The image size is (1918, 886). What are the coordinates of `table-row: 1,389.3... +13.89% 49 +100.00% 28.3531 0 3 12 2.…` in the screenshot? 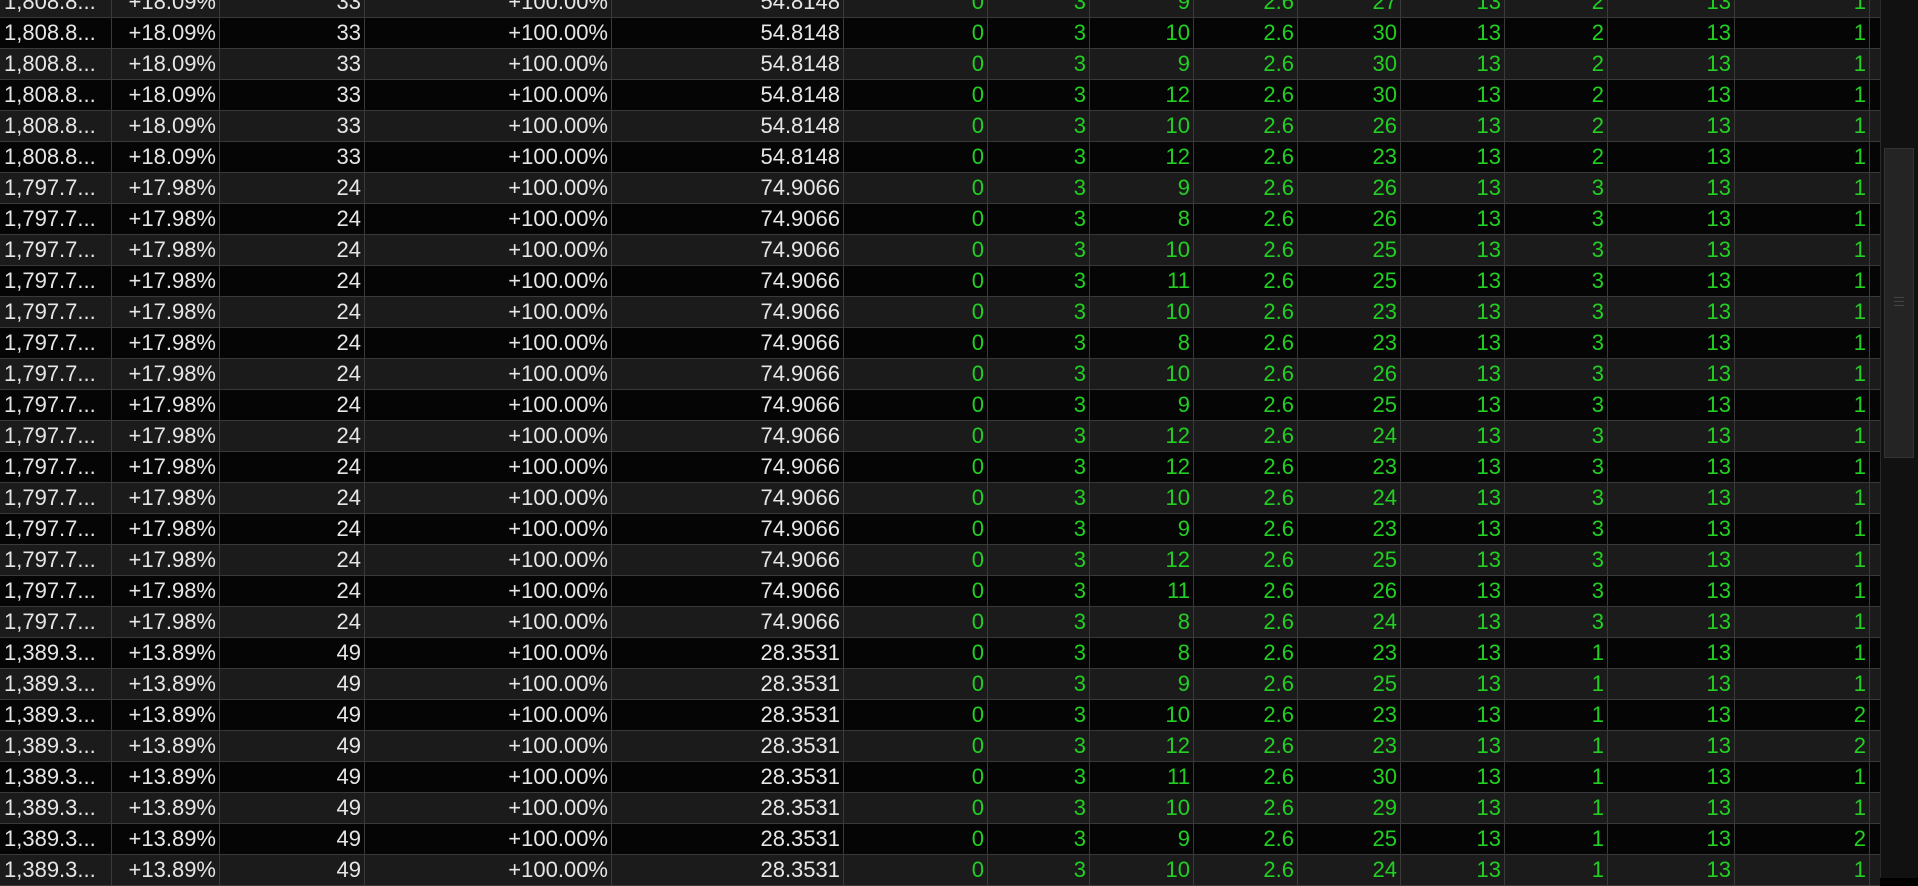 It's located at (940, 746).